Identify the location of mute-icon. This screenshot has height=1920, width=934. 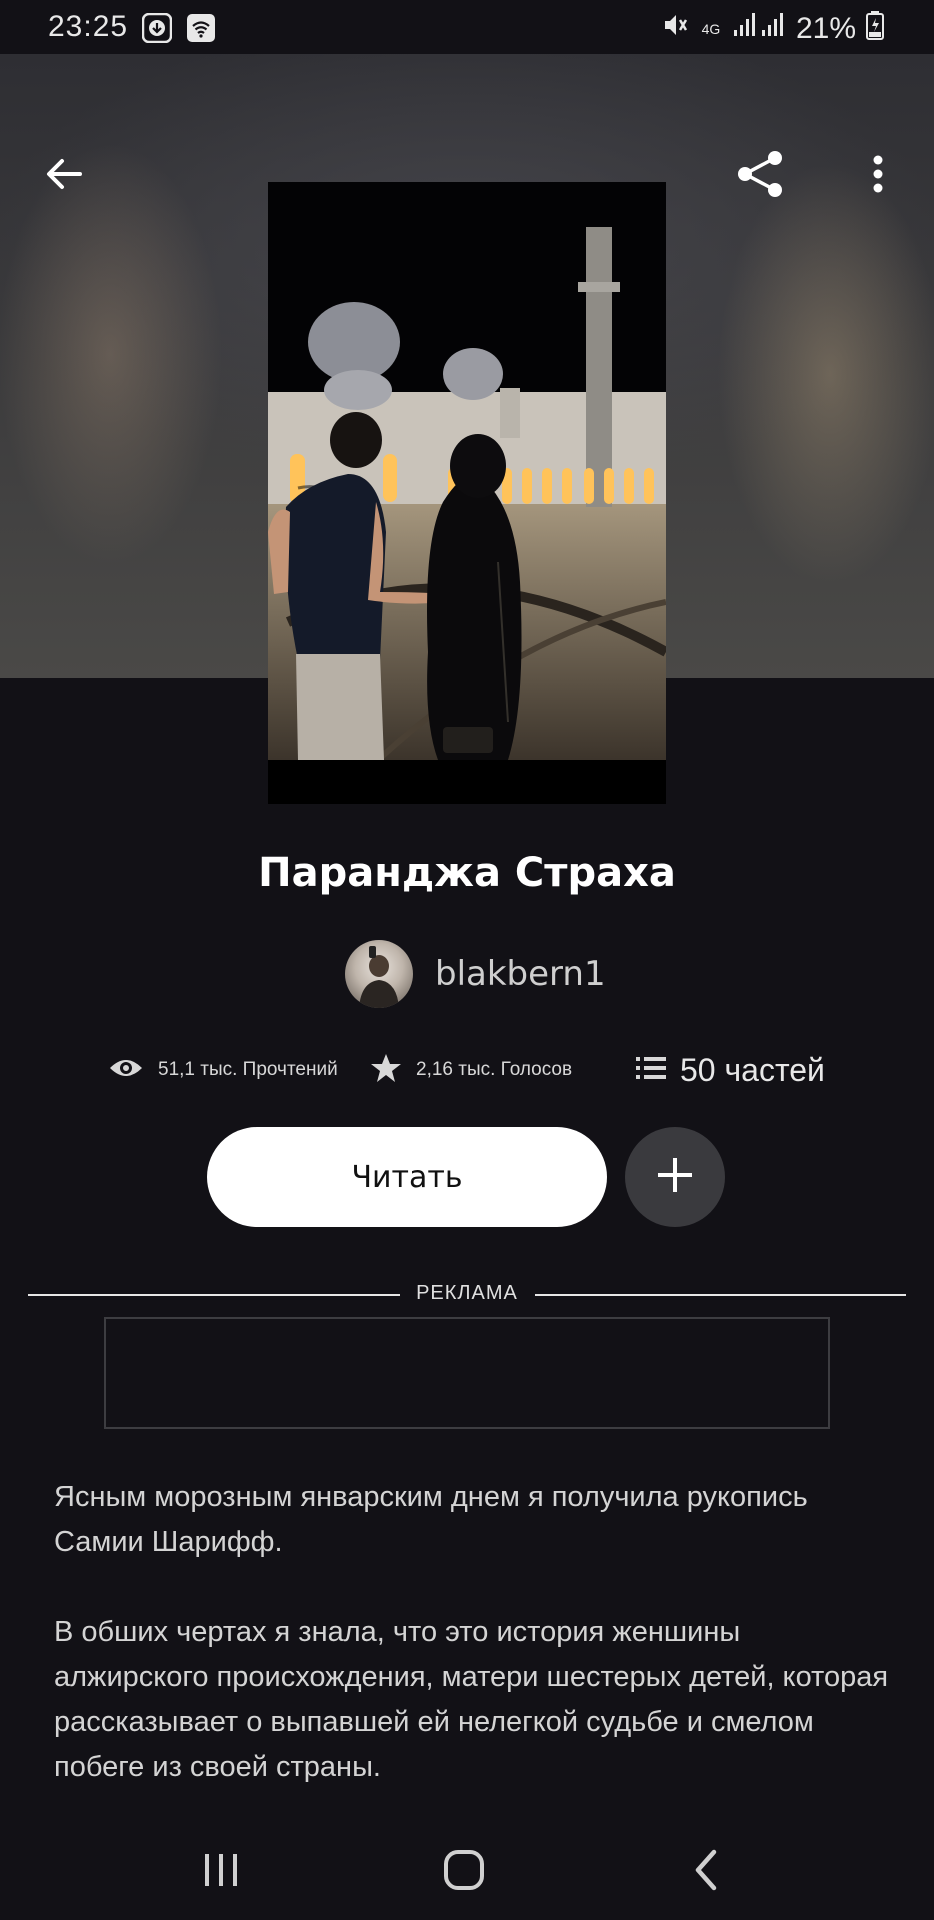
(675, 29).